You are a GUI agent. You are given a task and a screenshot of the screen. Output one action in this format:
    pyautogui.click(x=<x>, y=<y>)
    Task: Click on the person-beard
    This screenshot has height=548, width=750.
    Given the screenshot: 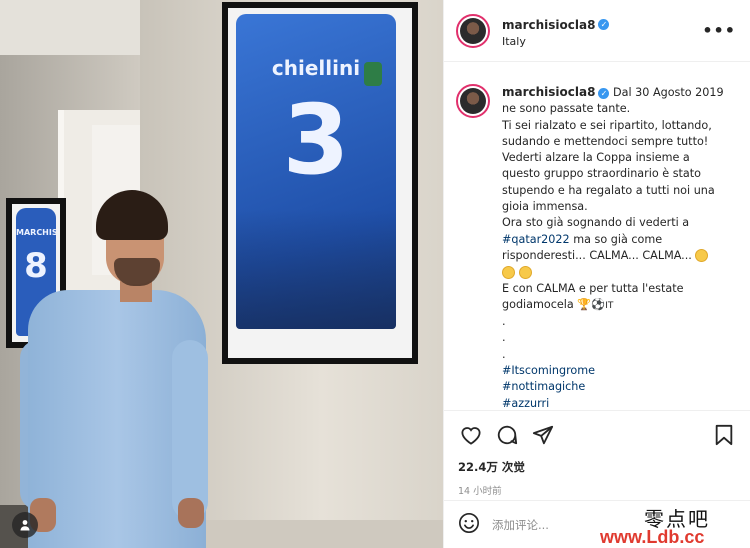 What is the action you would take?
    pyautogui.click(x=137, y=272)
    